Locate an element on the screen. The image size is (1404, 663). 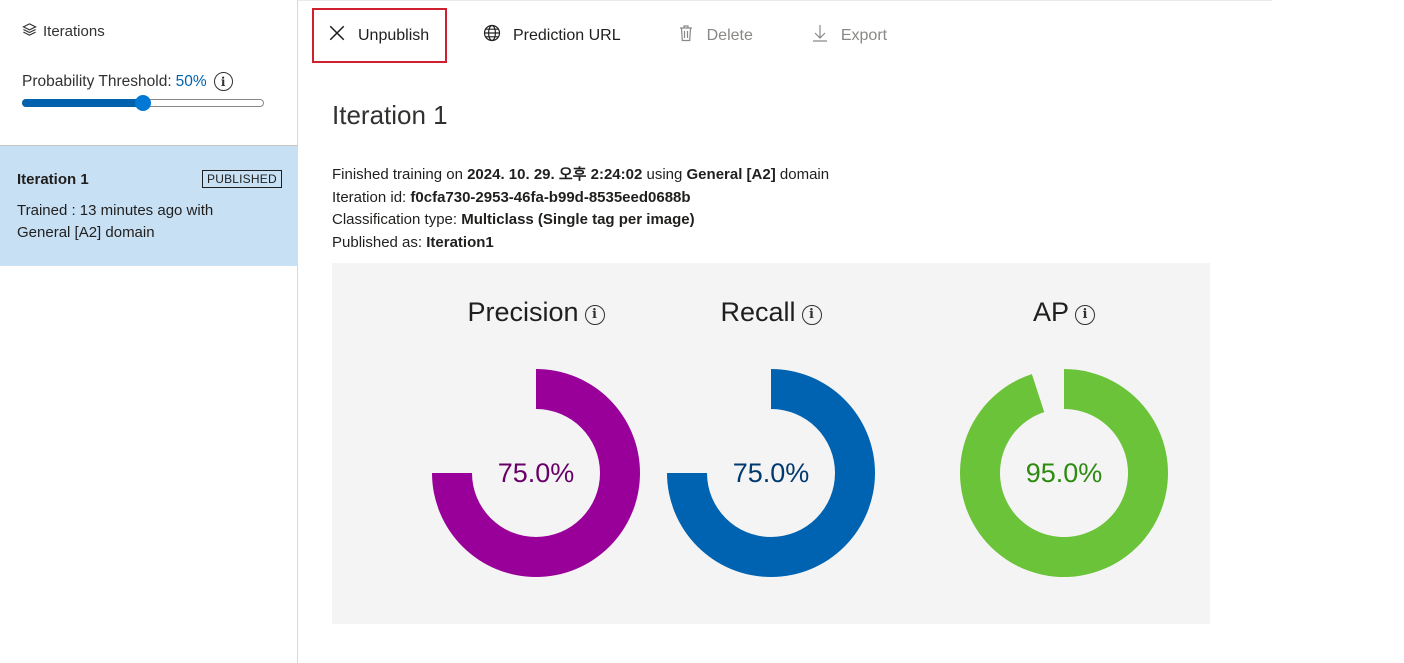
training-date: 2024. 10. 29. 오후 2:24:02 is located at coordinates (555, 174).